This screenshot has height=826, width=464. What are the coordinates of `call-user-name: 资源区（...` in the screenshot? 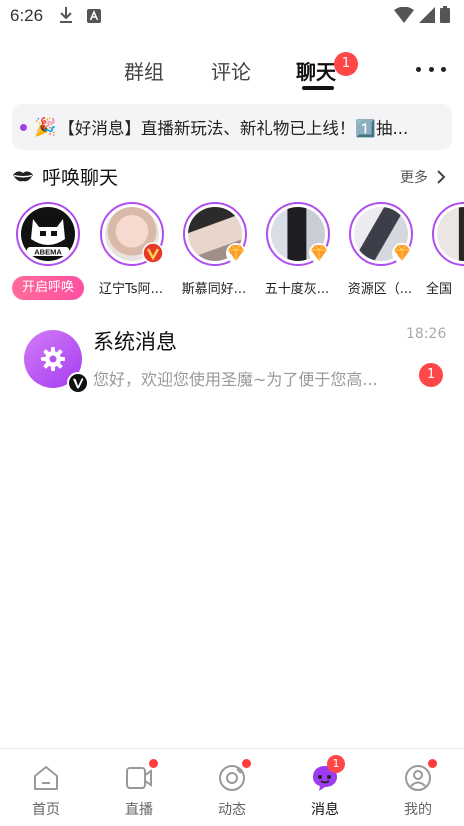 It's located at (380, 289).